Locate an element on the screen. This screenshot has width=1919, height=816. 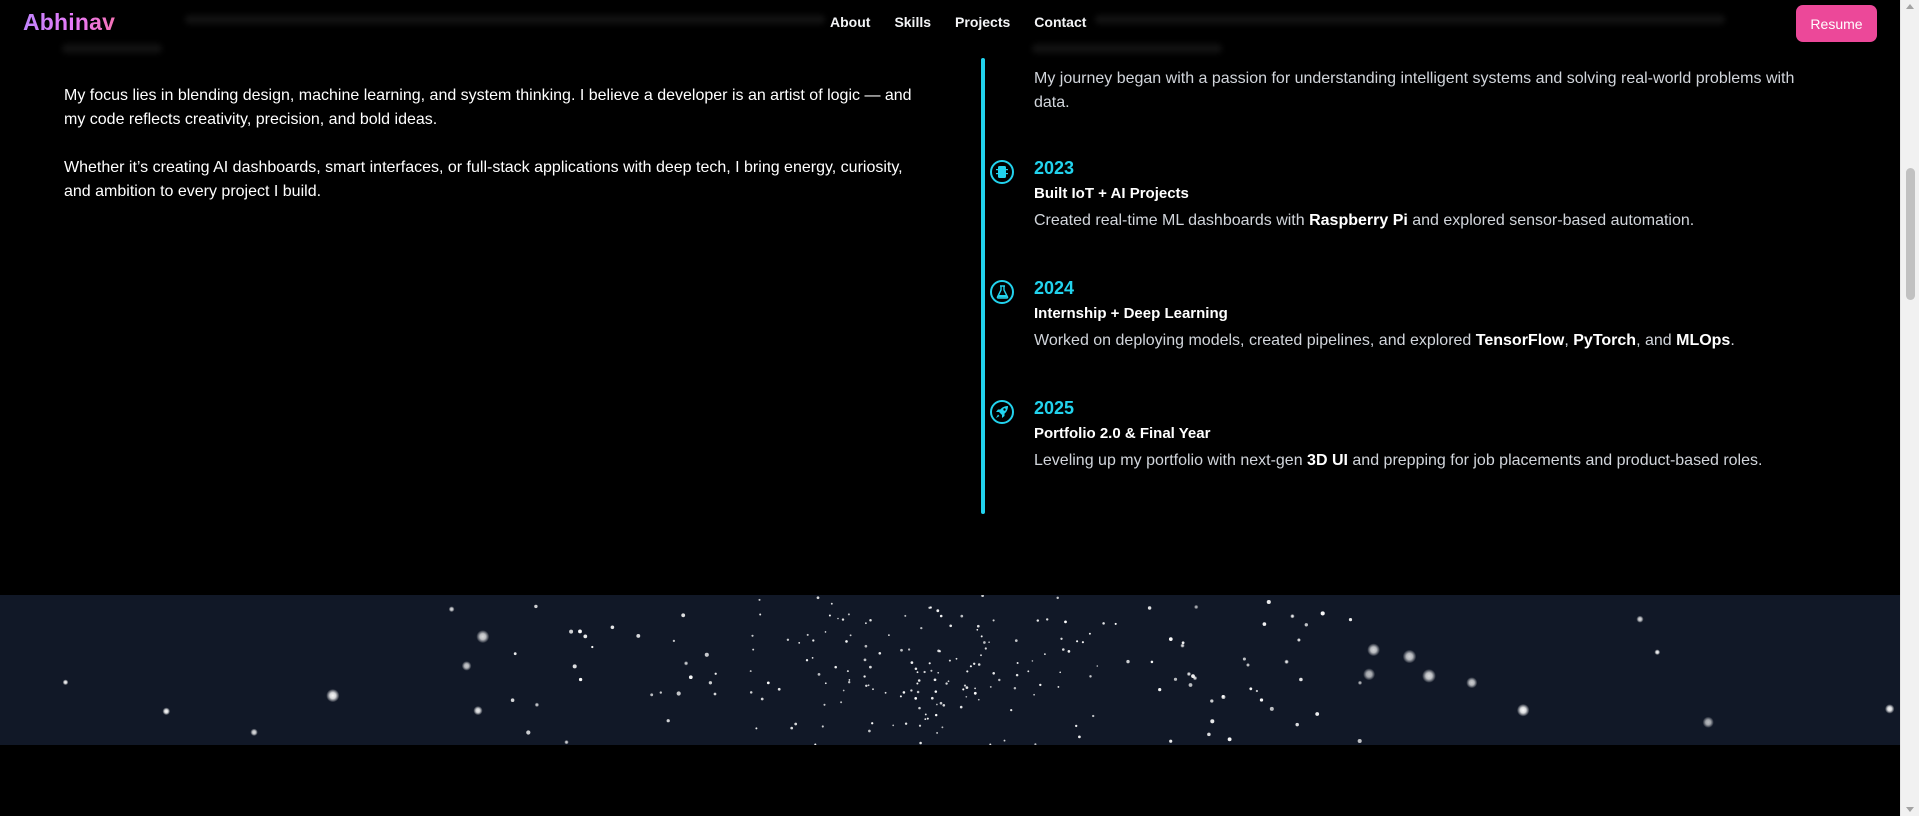
nav-links: About Skills Projects Contact is located at coordinates (958, 22).